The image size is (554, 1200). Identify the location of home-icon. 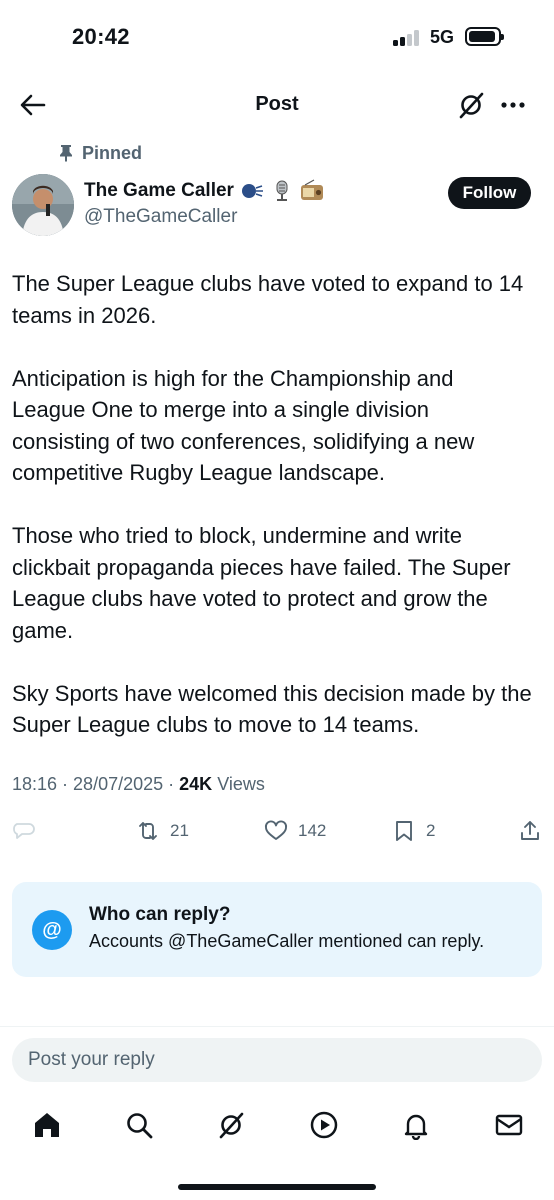
(47, 1125).